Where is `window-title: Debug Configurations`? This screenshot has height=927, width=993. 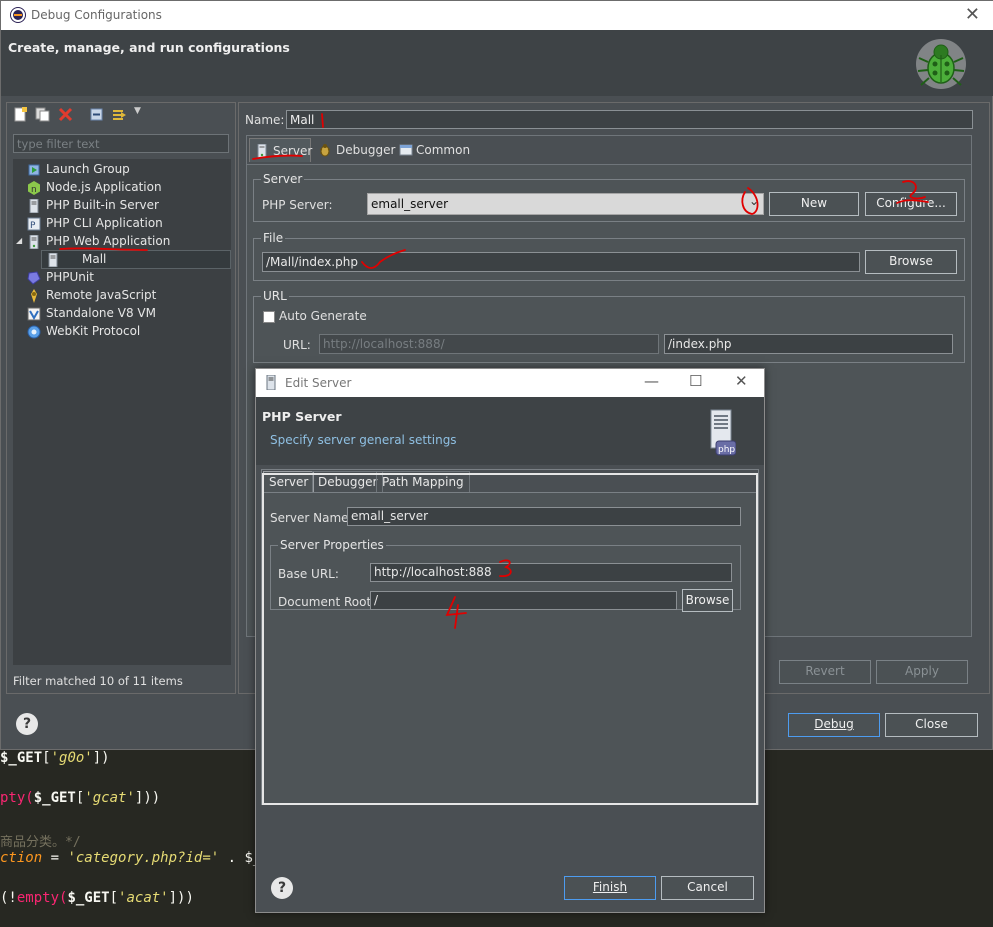
window-title: Debug Configurations is located at coordinates (96, 15).